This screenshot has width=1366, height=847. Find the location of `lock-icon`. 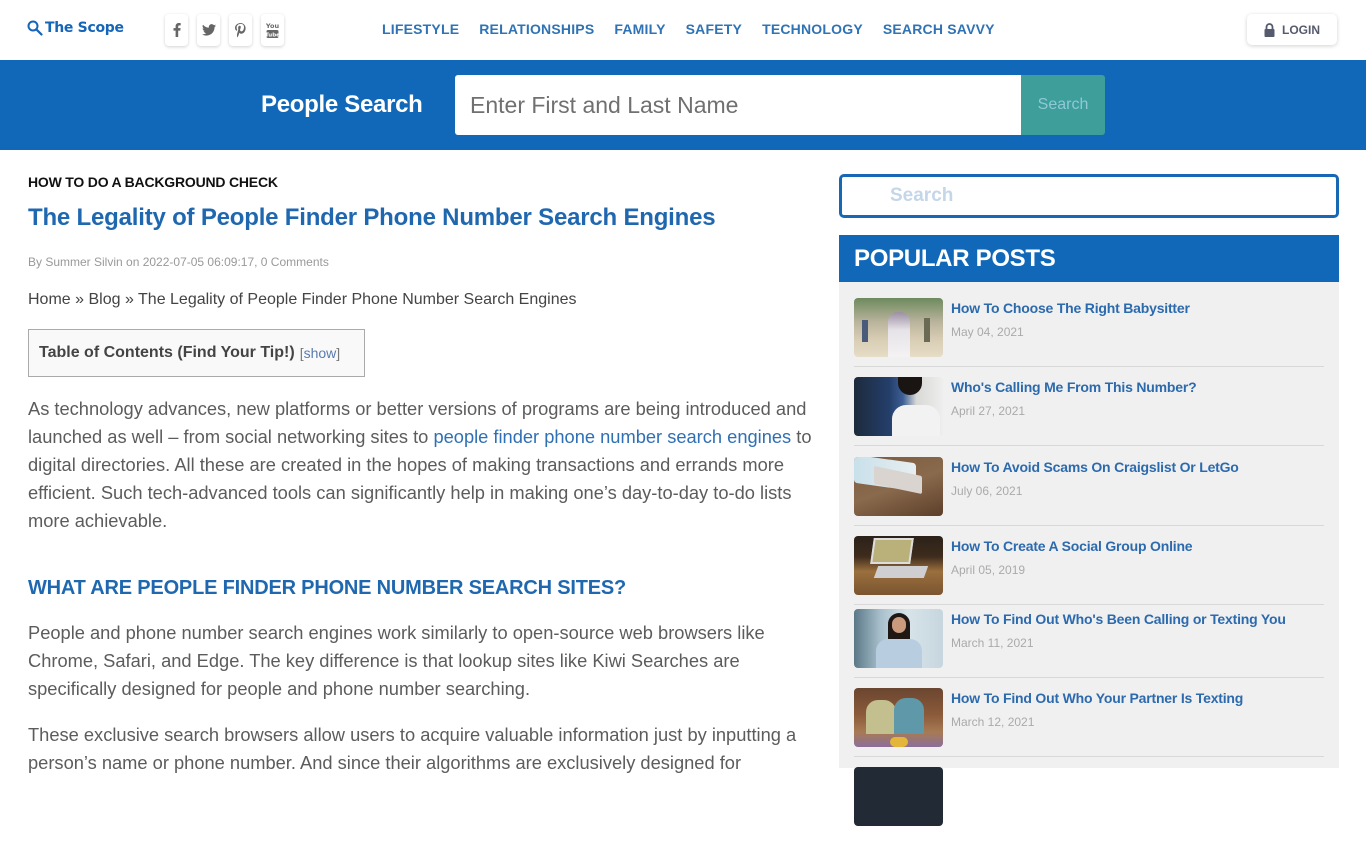

lock-icon is located at coordinates (1269, 29).